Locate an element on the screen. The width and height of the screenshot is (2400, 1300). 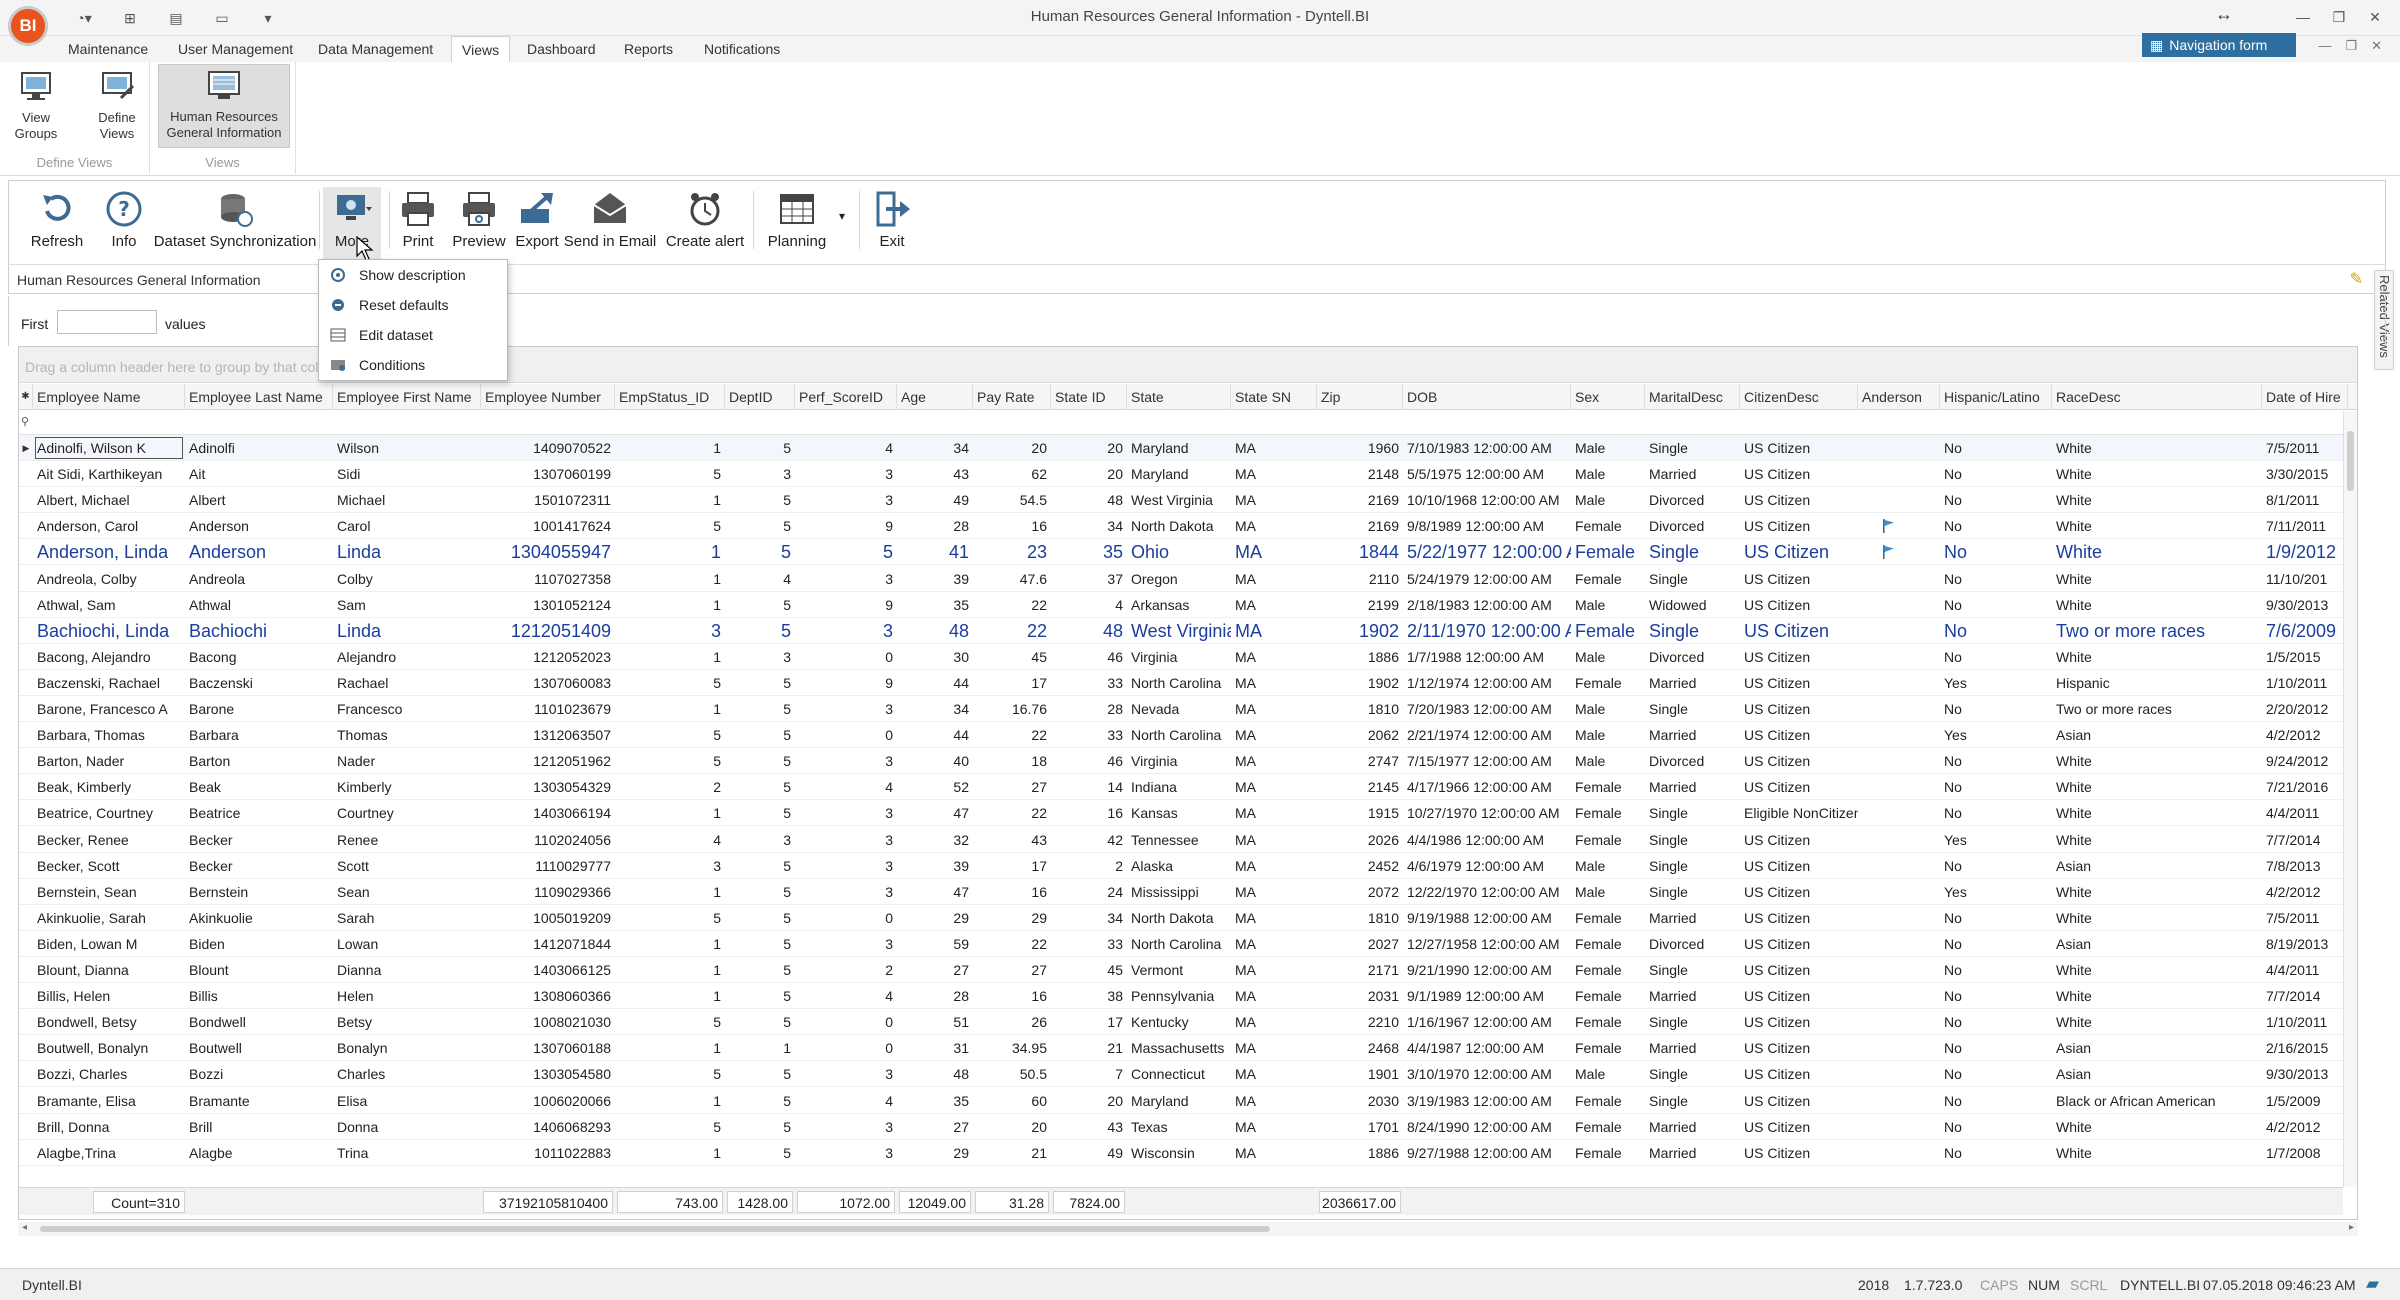
grid-cell: Yes is located at coordinates (1996, 840).